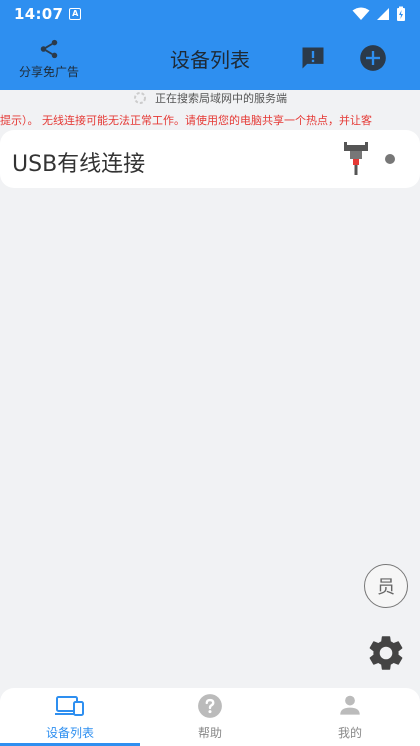 The width and height of the screenshot is (420, 746). Describe the element at coordinates (313, 58) in the screenshot. I see `feedback-icon` at that location.